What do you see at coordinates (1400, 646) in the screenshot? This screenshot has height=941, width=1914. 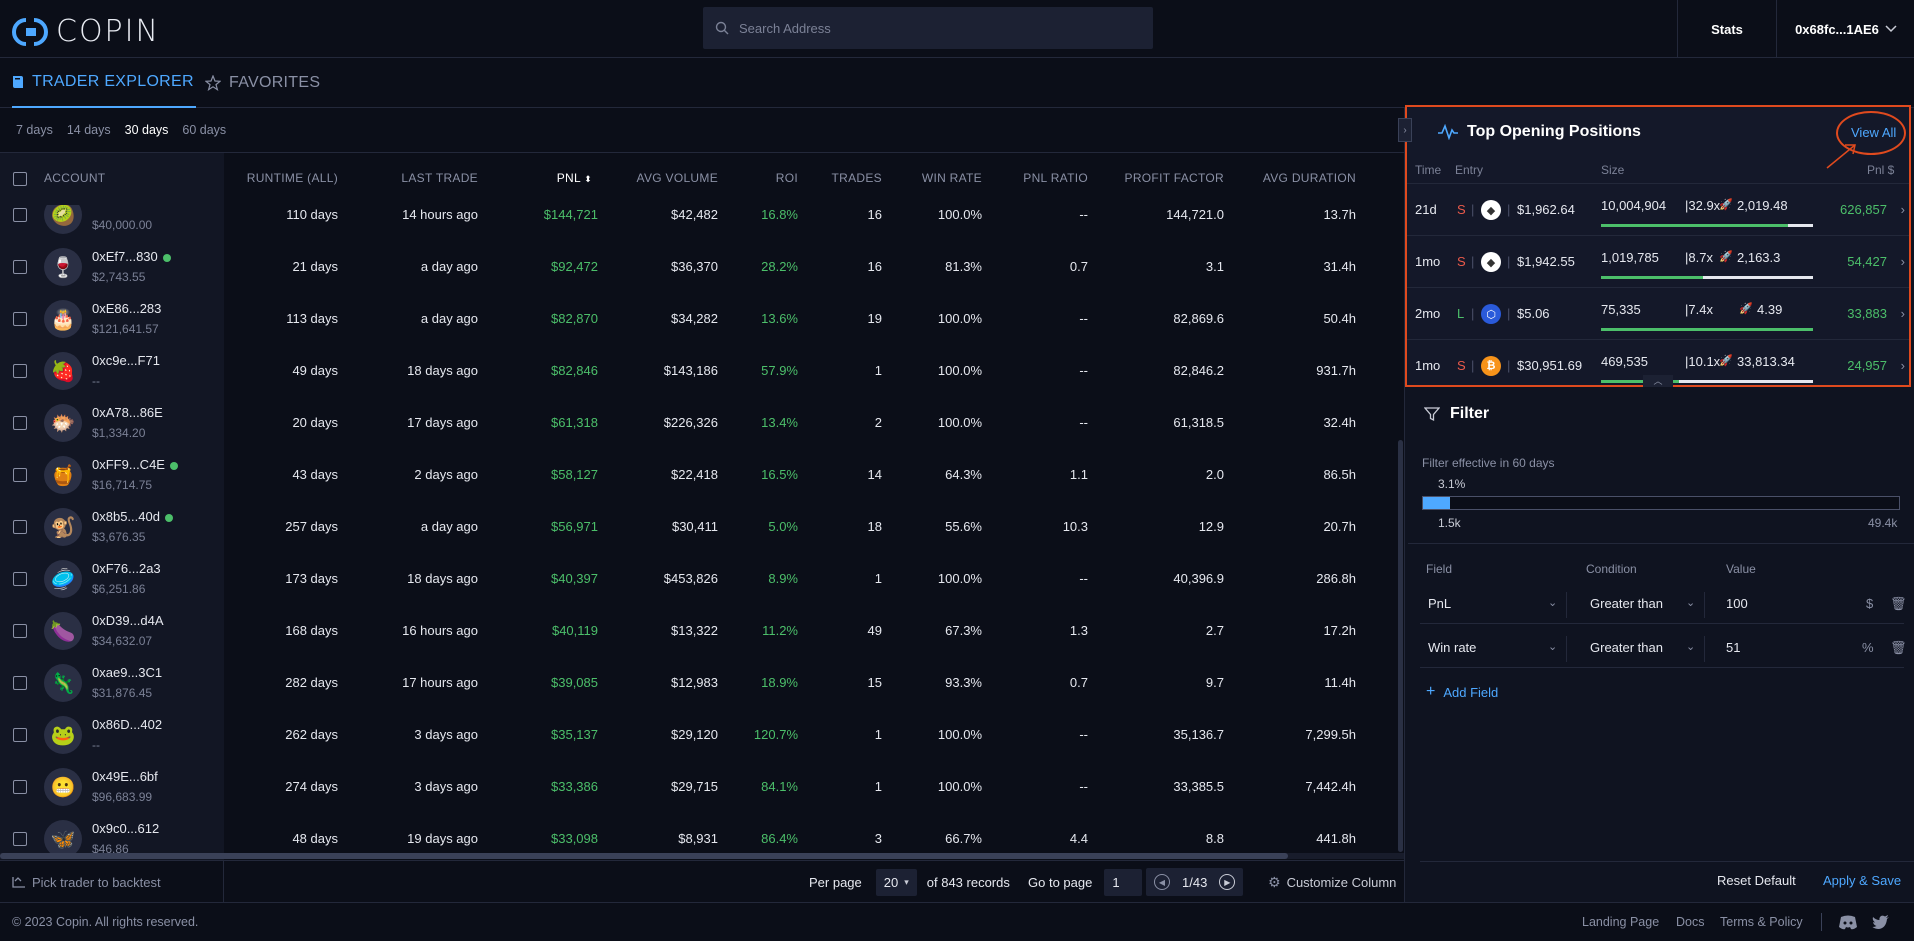 I see `vertical-scrollbar` at bounding box center [1400, 646].